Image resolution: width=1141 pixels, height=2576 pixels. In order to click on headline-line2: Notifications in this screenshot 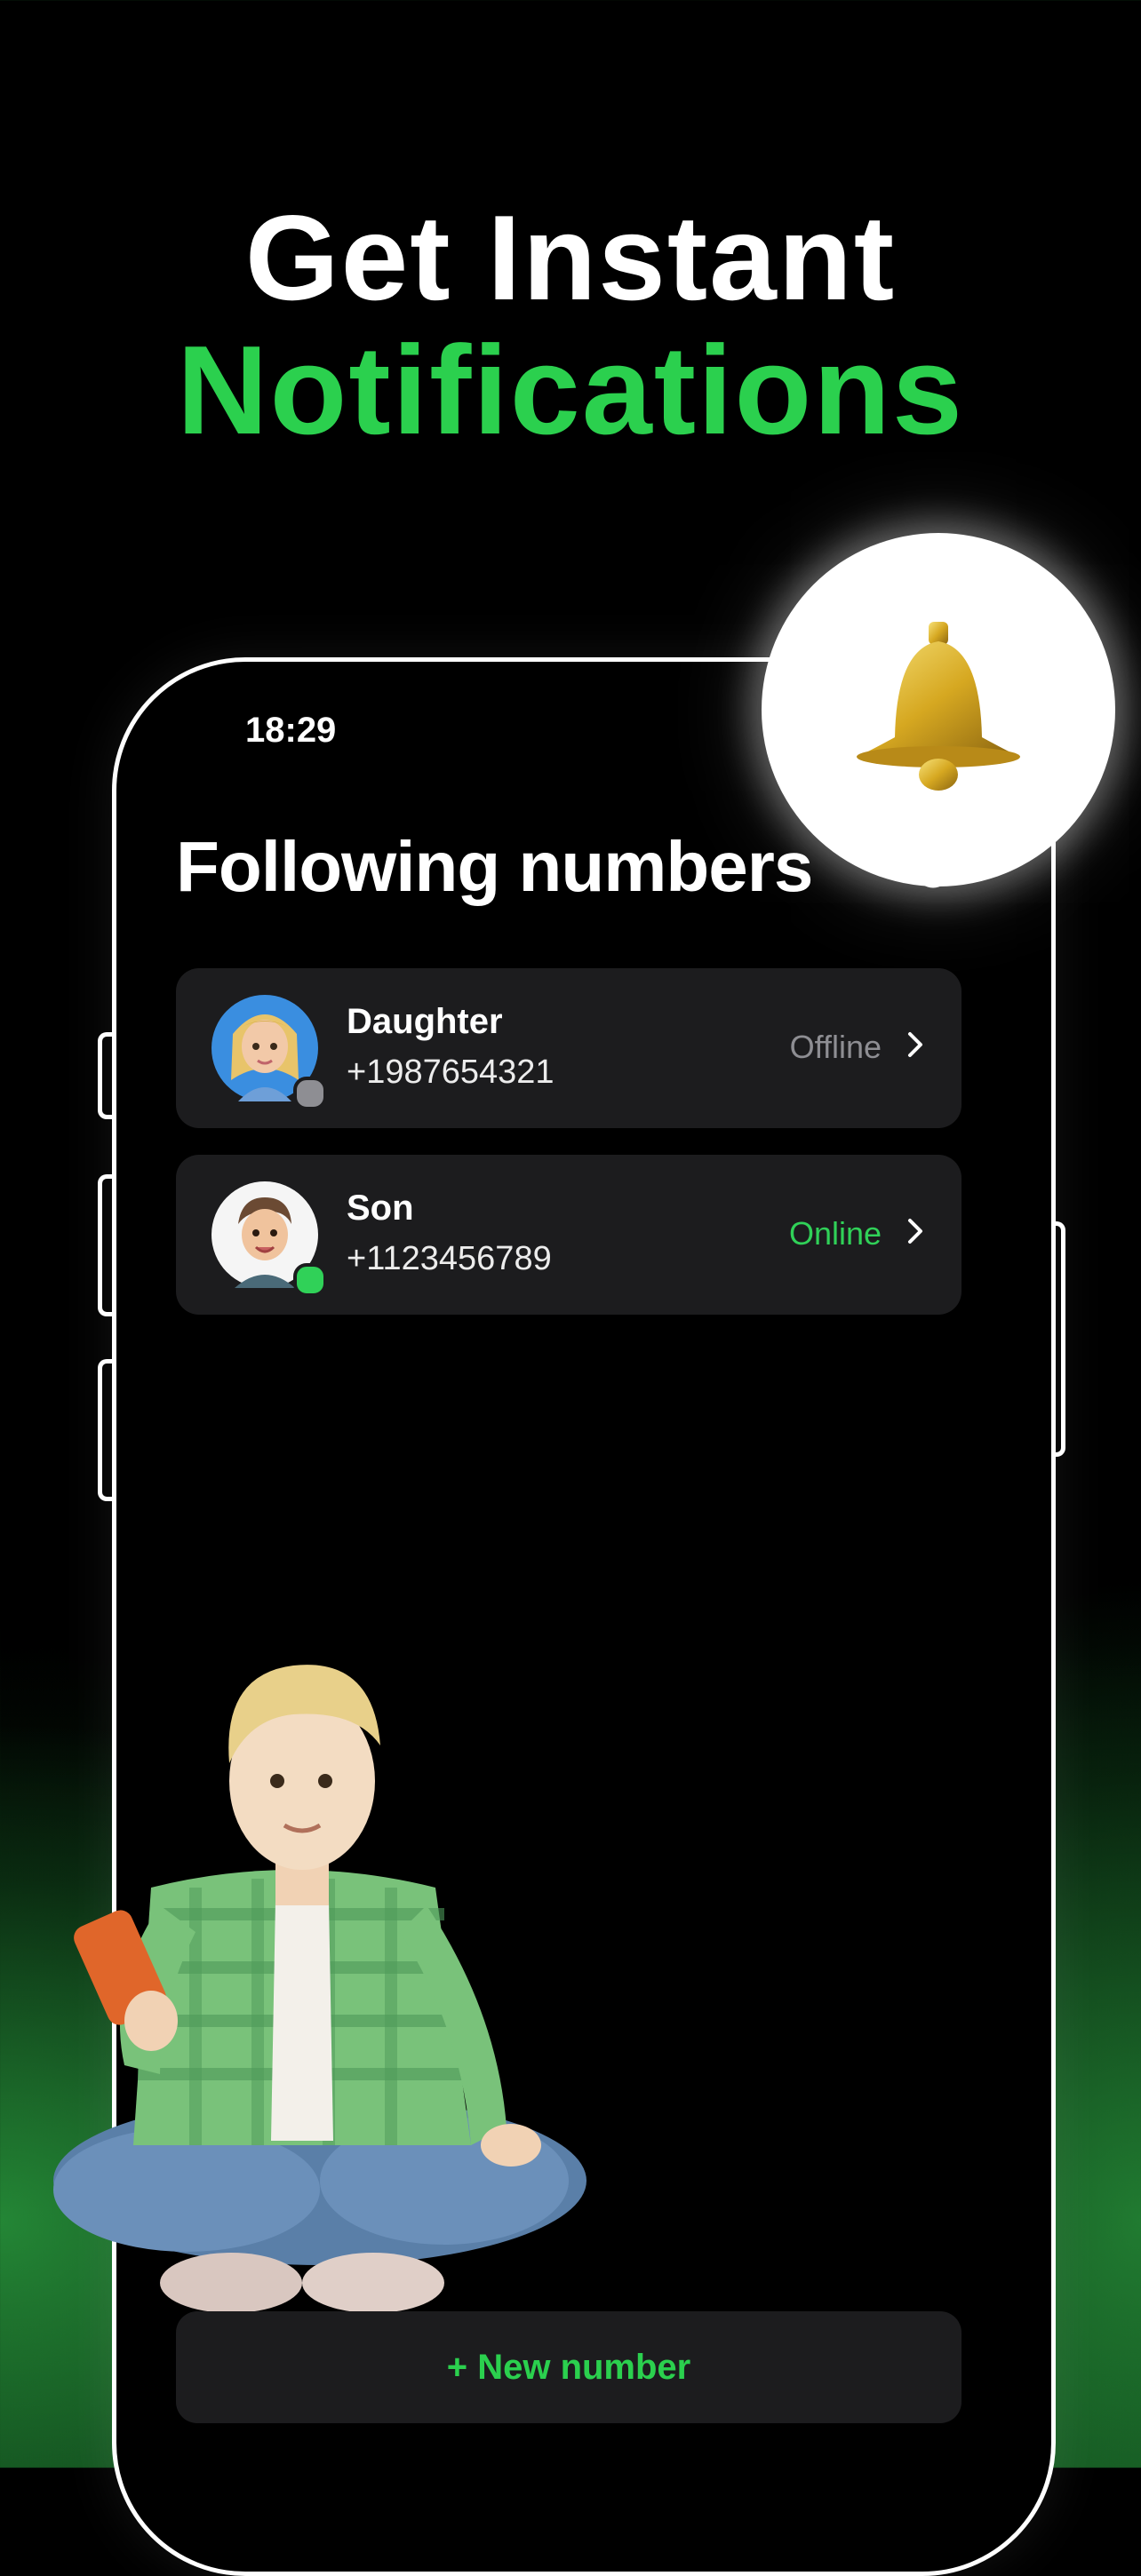, I will do `click(570, 390)`.